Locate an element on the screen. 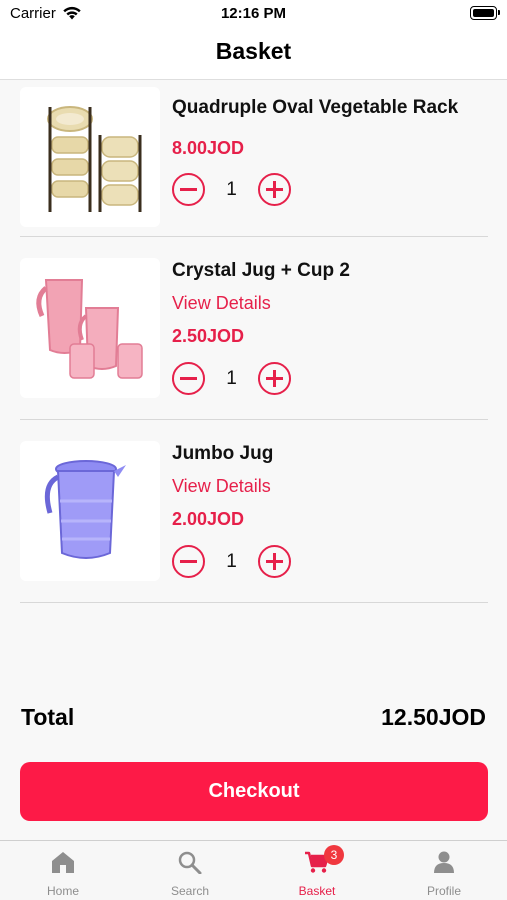 The width and height of the screenshot is (507, 900). product-name: Crystal Jug + Cup 2 is located at coordinates (261, 271).